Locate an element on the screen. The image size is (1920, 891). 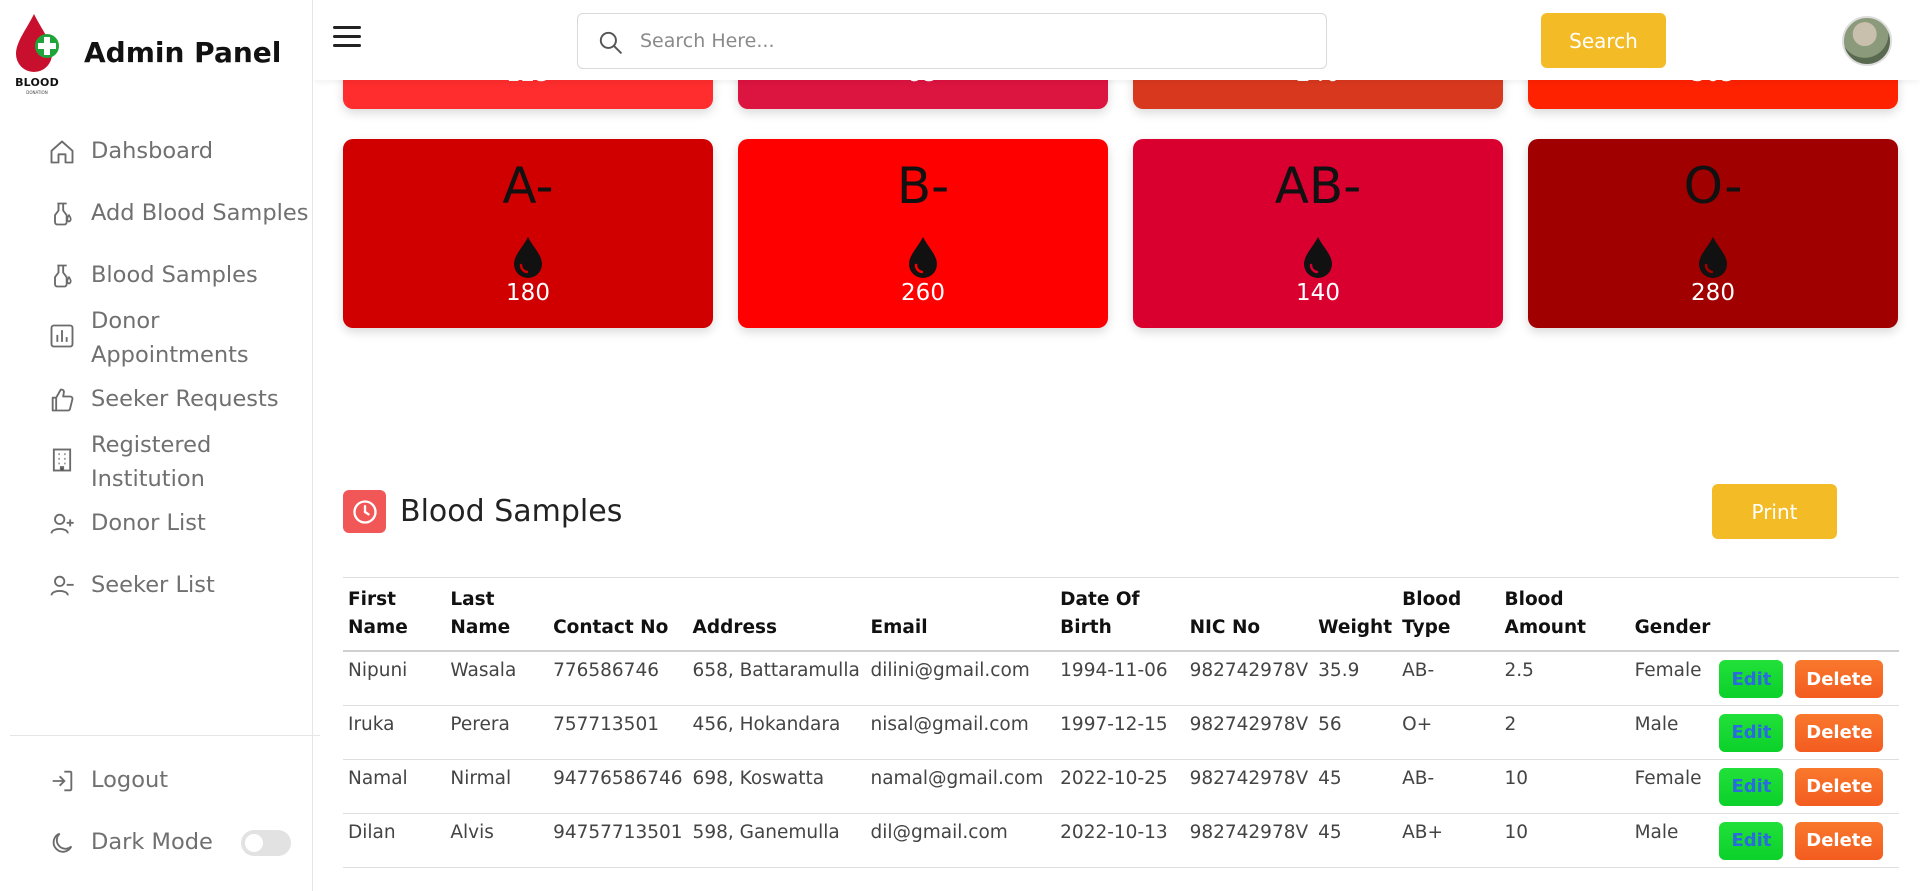
blood-group-label: AB- is located at coordinates (1318, 186).